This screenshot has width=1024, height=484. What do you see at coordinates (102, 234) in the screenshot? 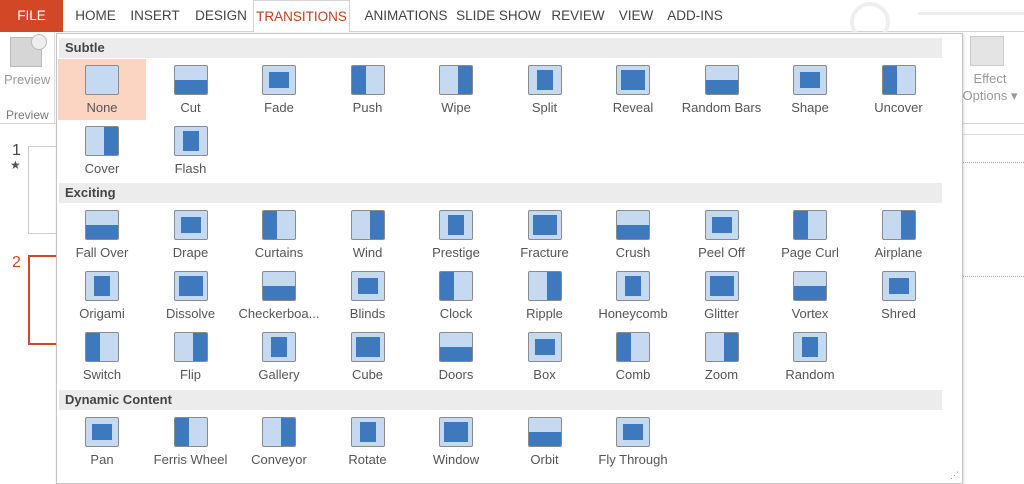
I see `transition-fall-over: Fall Over` at bounding box center [102, 234].